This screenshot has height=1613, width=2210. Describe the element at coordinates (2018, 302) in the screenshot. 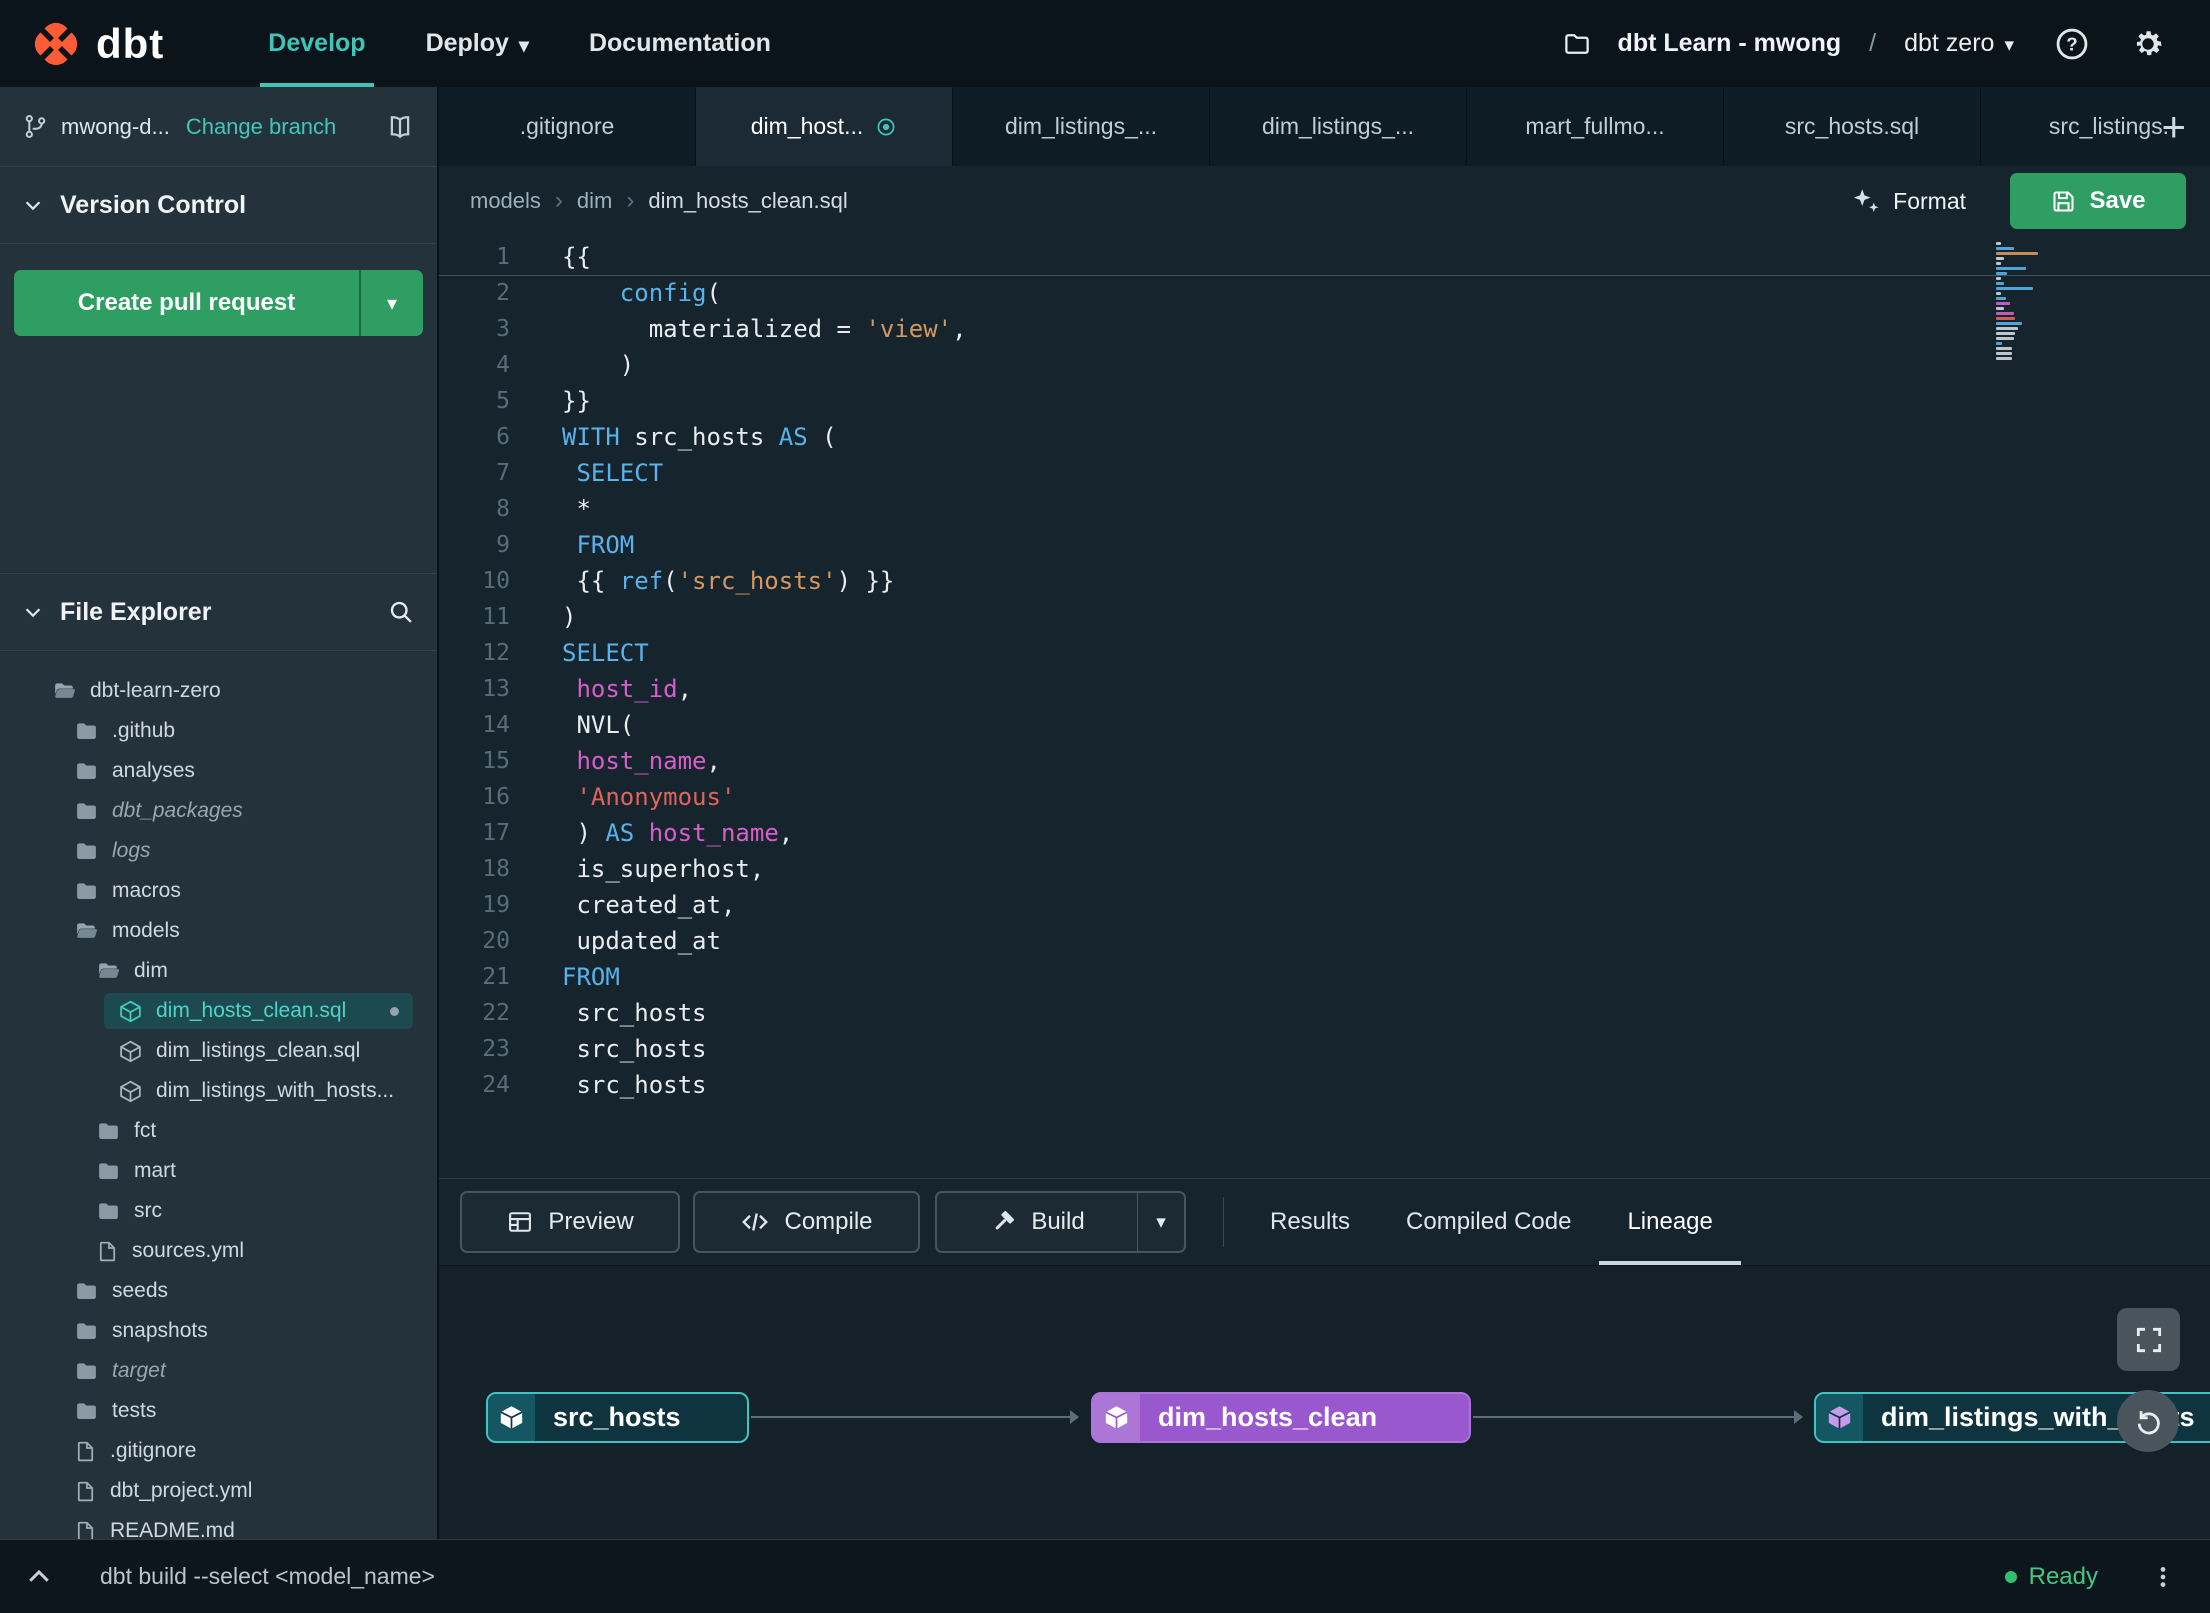

I see `minimap` at that location.